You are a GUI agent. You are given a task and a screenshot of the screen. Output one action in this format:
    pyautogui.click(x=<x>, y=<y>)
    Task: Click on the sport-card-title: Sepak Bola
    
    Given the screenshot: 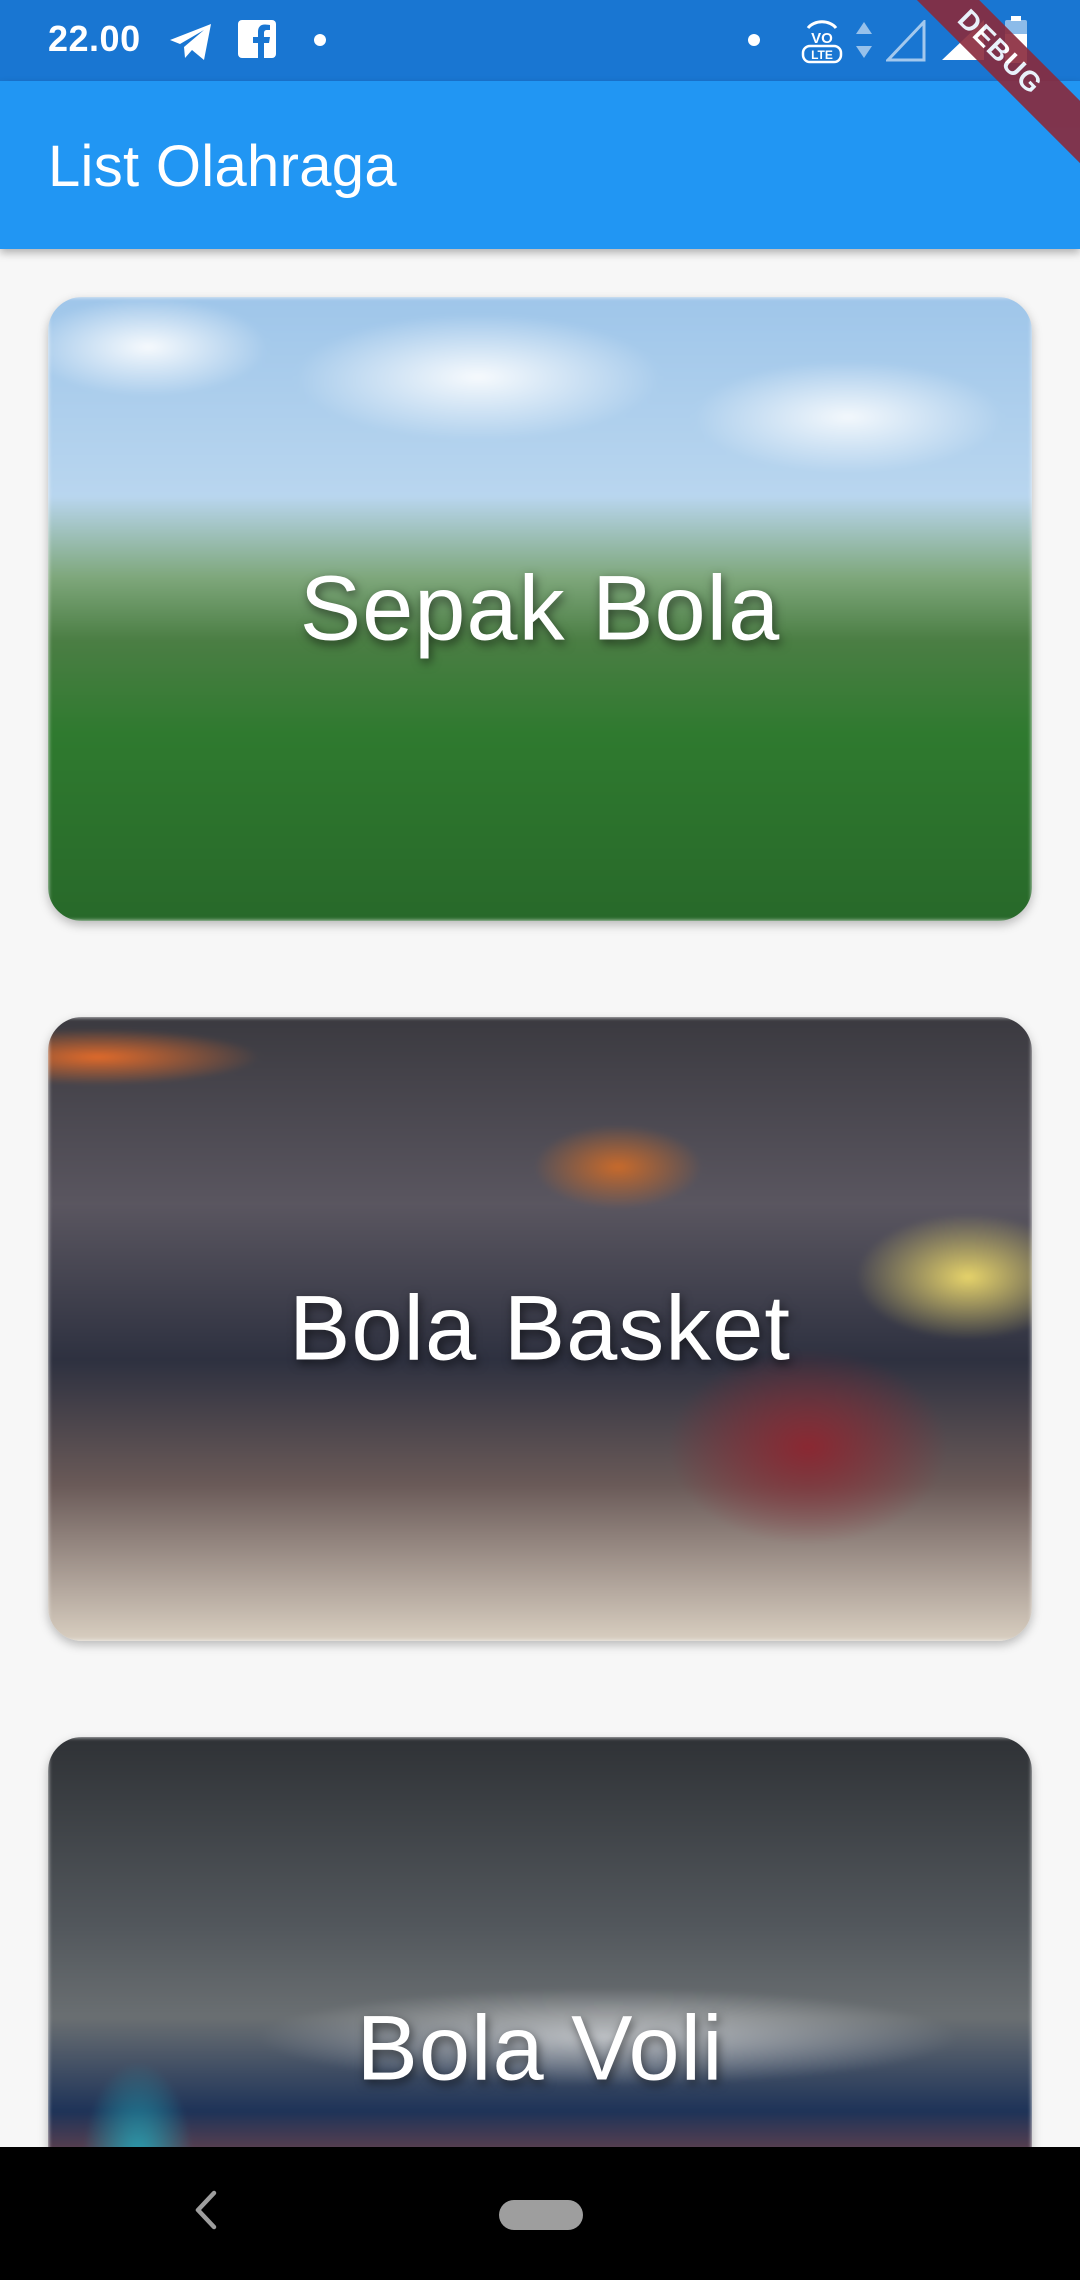 What is the action you would take?
    pyautogui.click(x=540, y=608)
    